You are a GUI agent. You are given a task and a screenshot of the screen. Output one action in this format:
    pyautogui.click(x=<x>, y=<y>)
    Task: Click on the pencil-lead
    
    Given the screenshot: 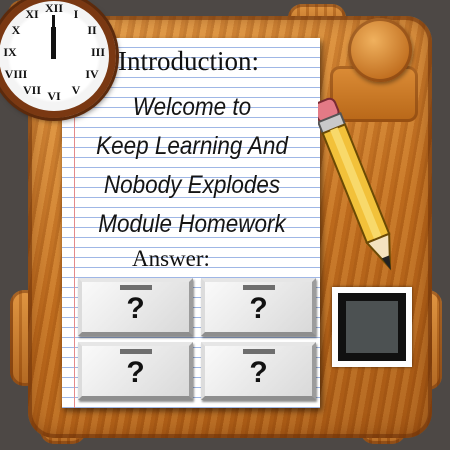 What is the action you would take?
    pyautogui.click(x=386, y=262)
    